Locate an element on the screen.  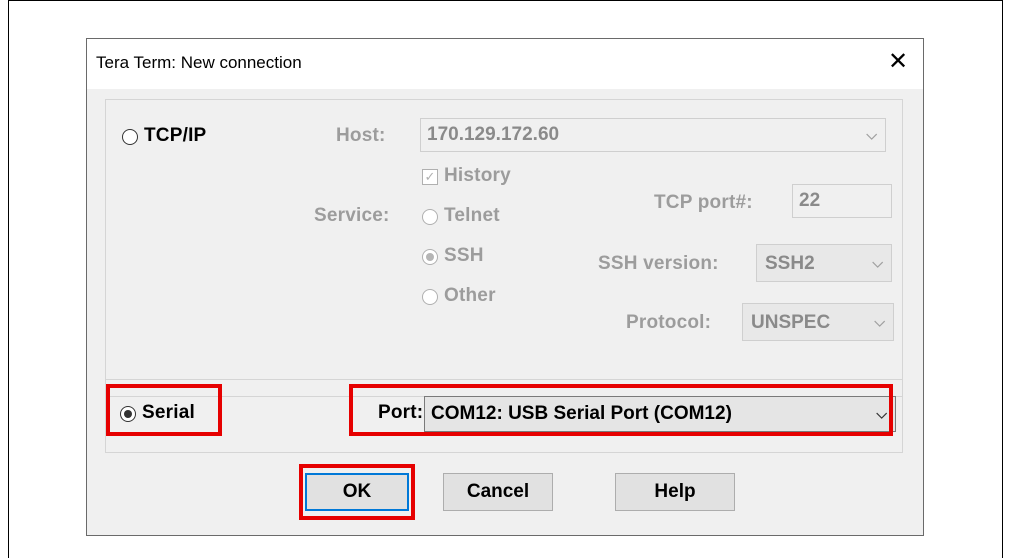
window-title: Tera Term: New connection is located at coordinates (199, 62).